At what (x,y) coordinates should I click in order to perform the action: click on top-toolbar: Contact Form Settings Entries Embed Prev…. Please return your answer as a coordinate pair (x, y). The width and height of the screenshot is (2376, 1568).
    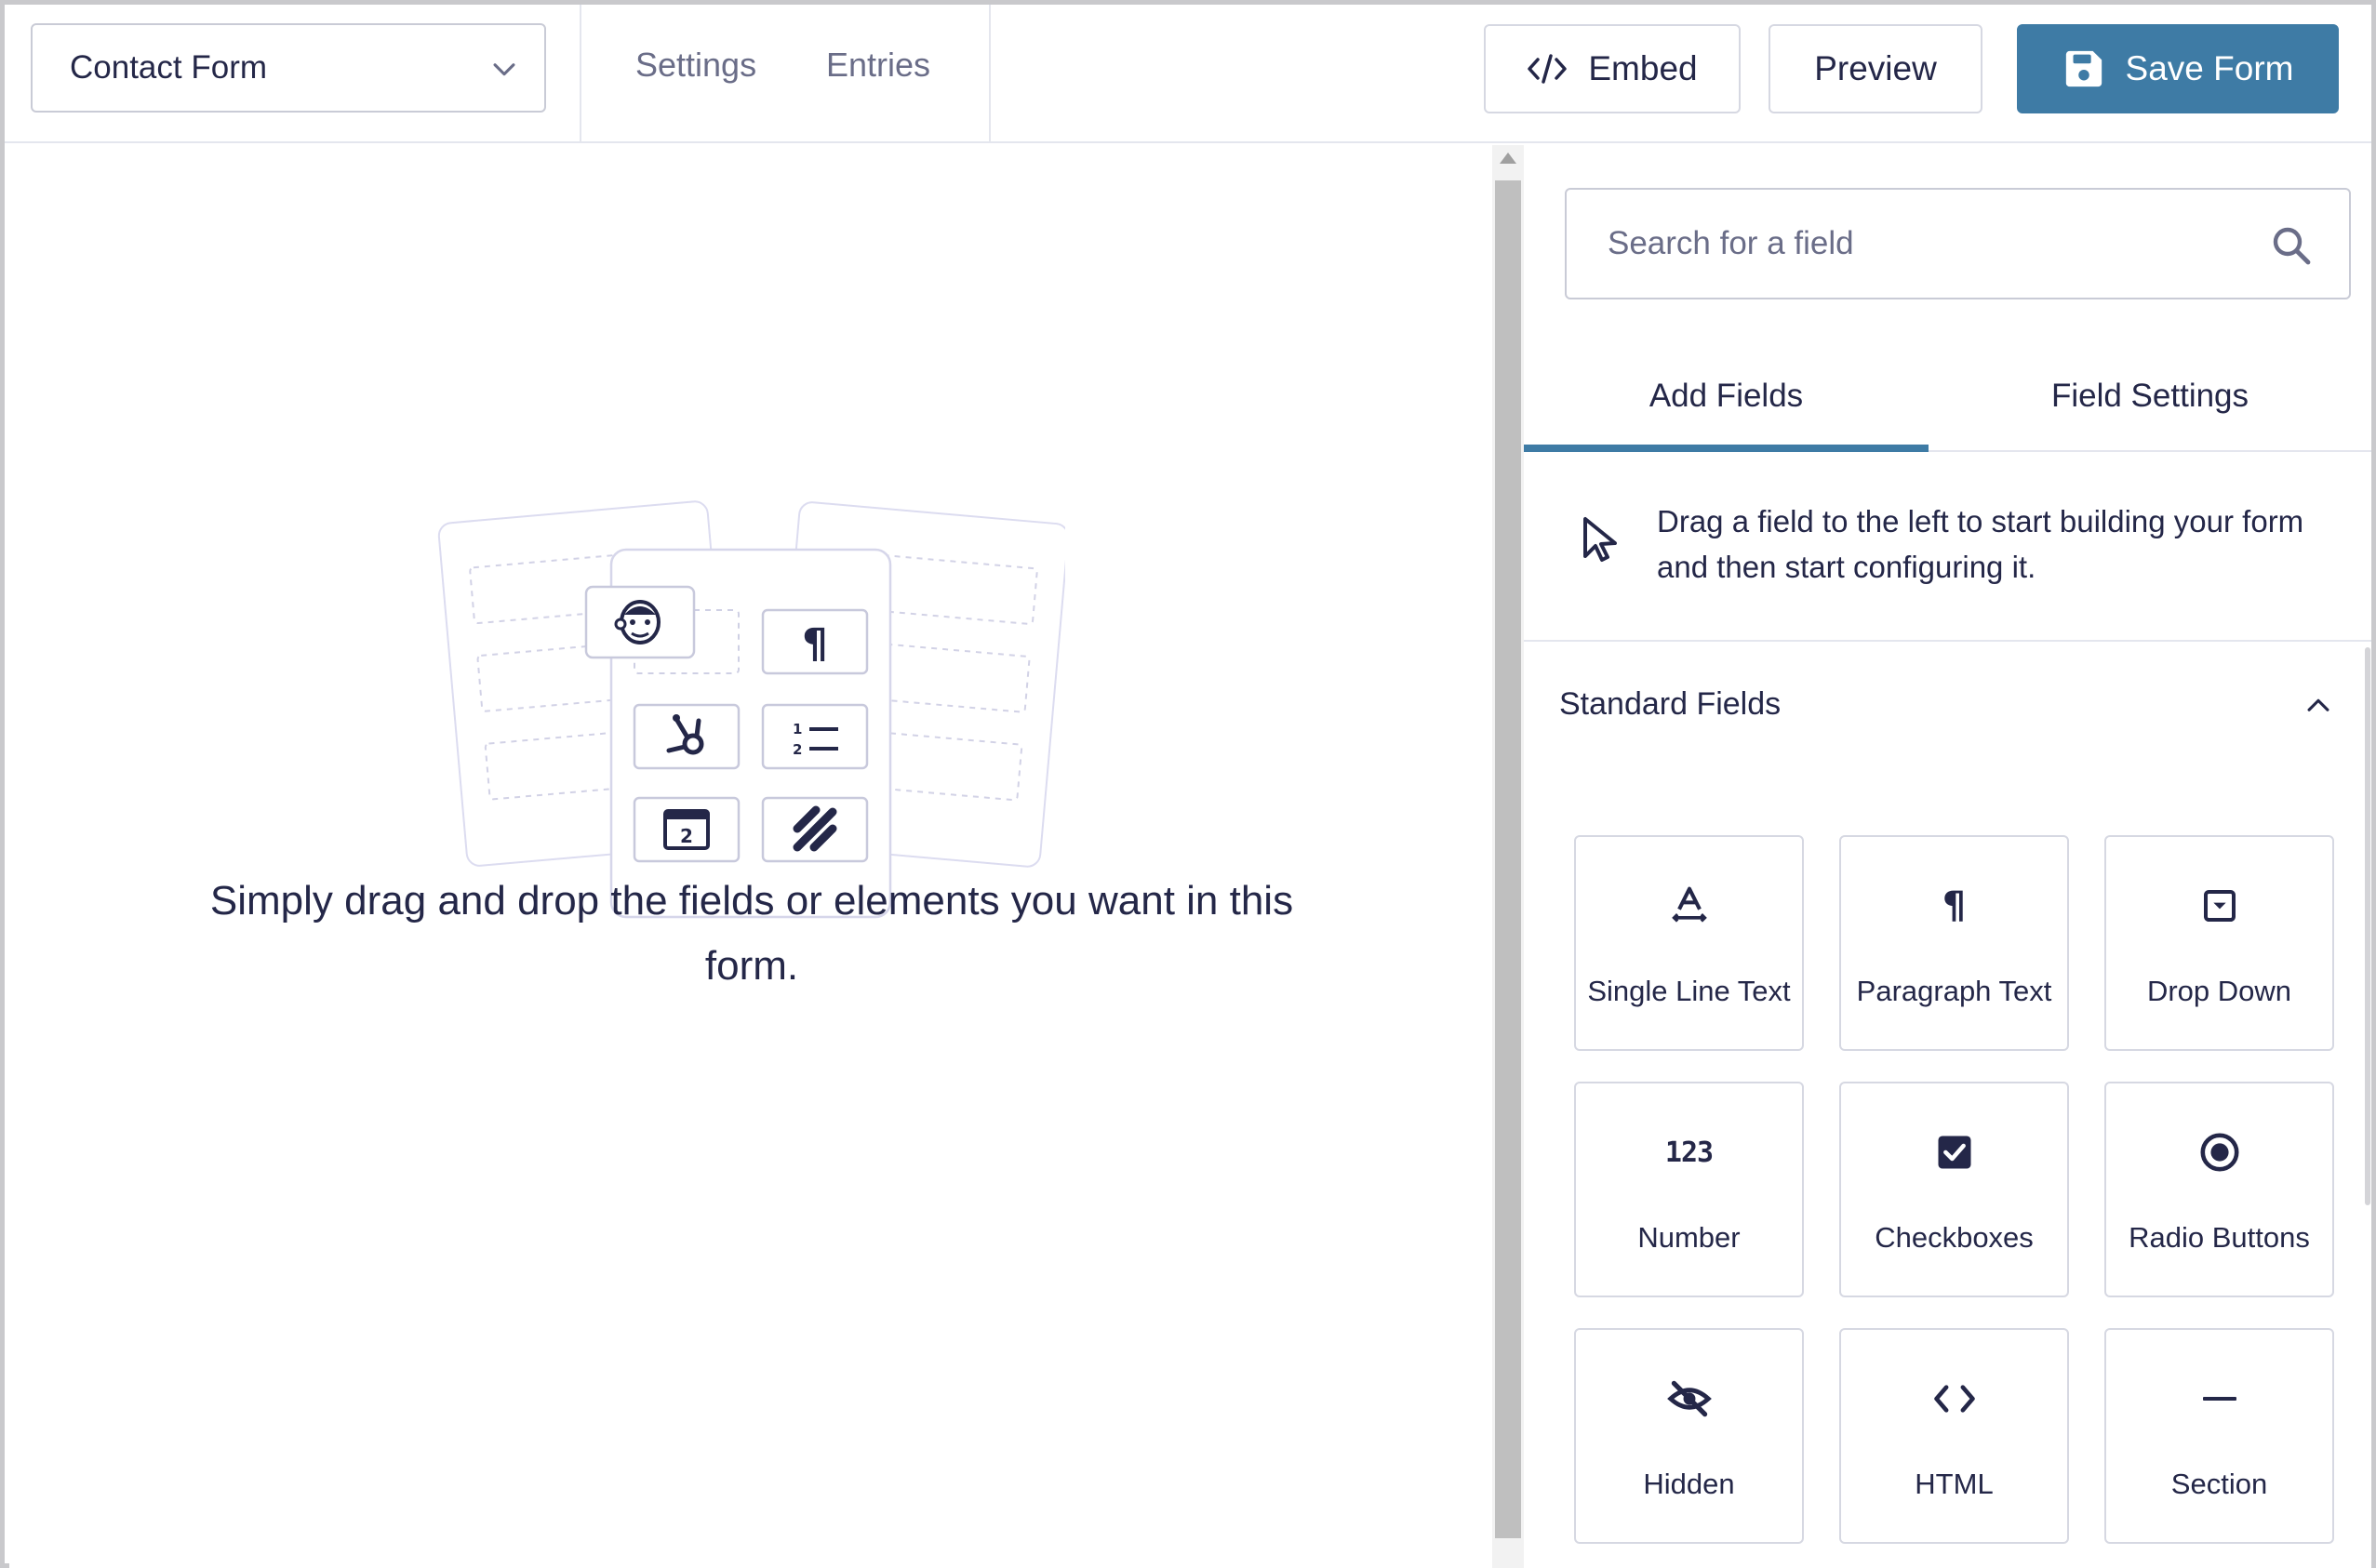
    Looking at the image, I should click on (1188, 74).